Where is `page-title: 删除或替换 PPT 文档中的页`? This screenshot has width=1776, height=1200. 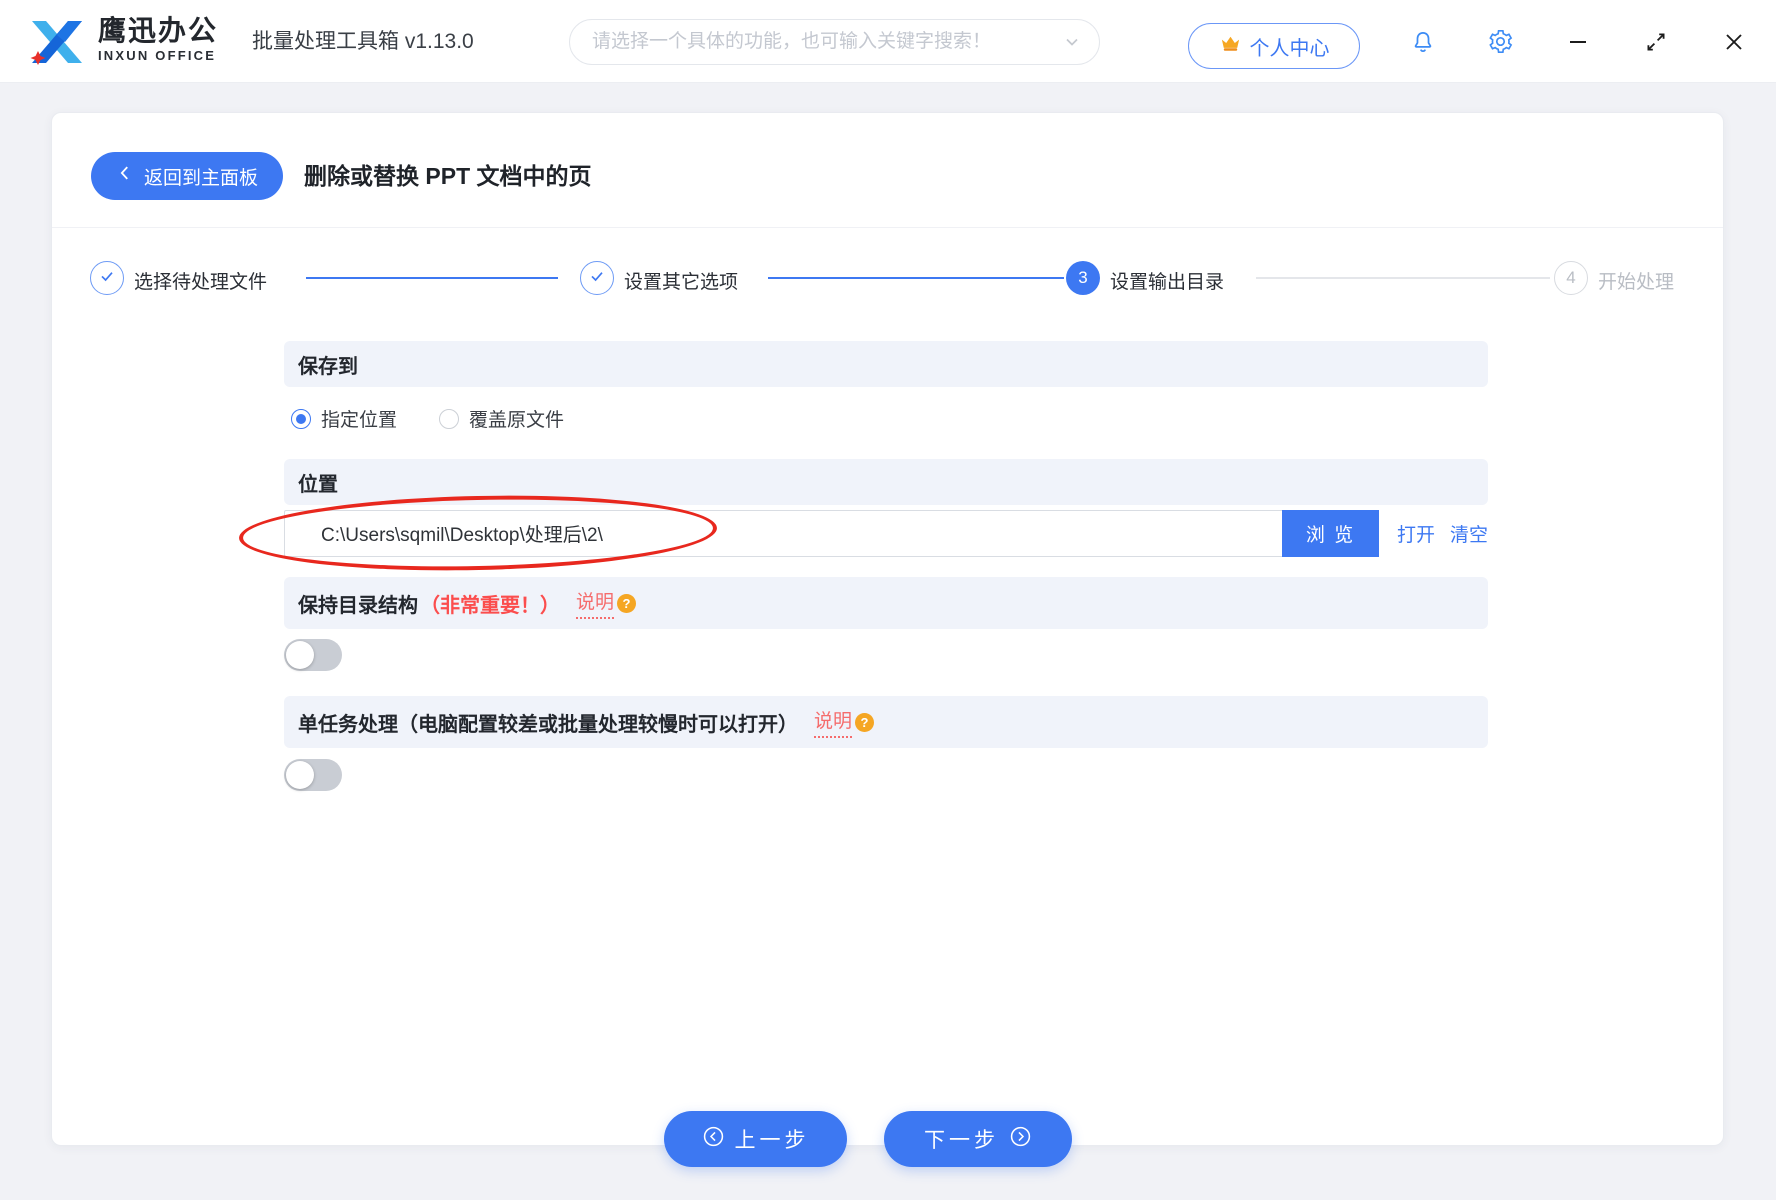 page-title: 删除或替换 PPT 文档中的页 is located at coordinates (448, 176).